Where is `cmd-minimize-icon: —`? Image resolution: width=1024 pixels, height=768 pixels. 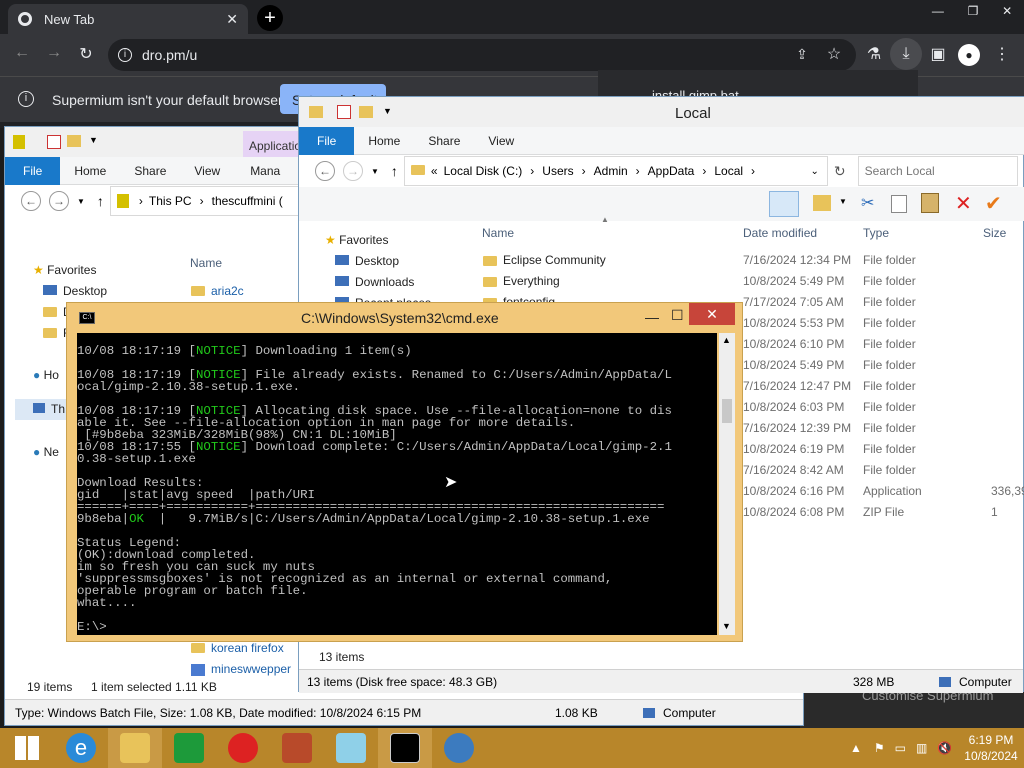 cmd-minimize-icon: — is located at coordinates (652, 317).